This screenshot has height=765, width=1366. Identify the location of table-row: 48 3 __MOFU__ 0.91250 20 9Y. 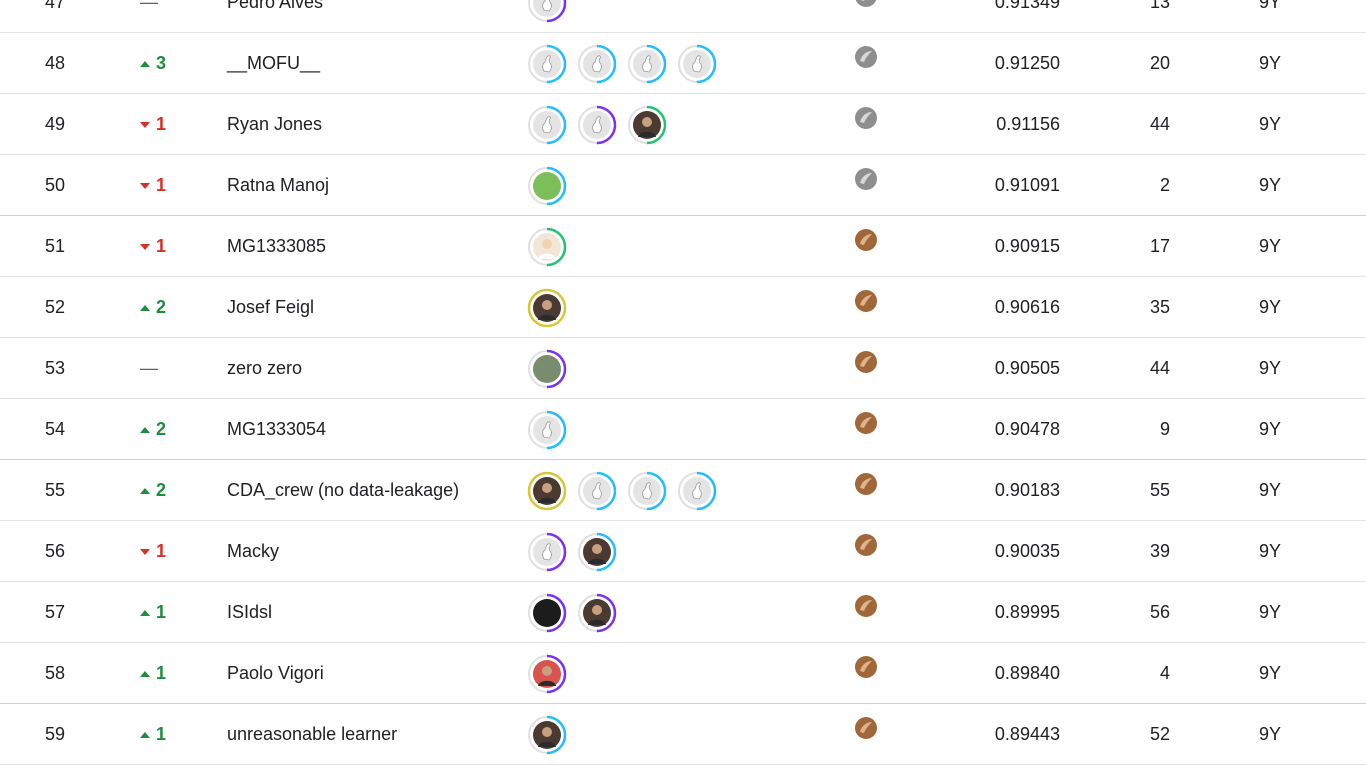
(683, 63).